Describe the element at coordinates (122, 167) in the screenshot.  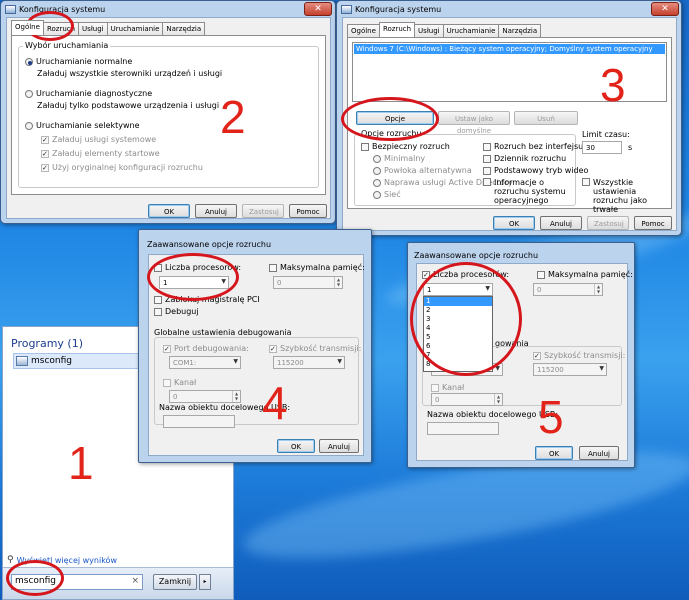
I see `use-original-boot-config-checkbox: Użyj oryginalnej konfiguracji rozruchu` at that location.